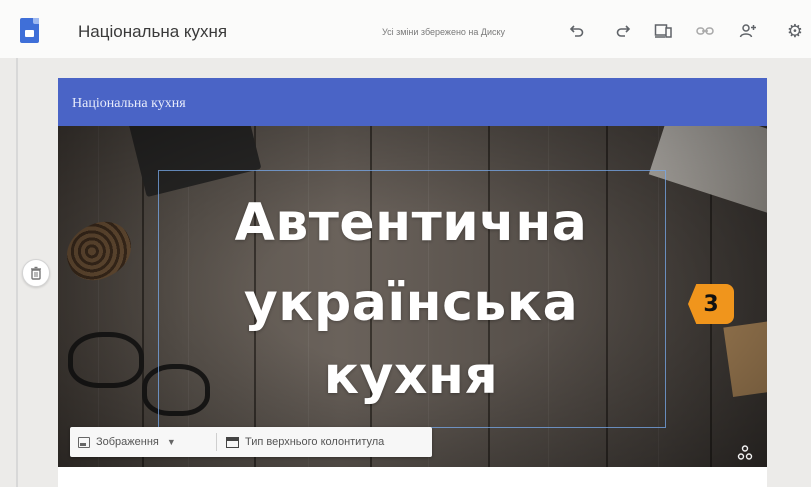 This screenshot has width=811, height=487. I want to click on left-rail, so click(17, 272).